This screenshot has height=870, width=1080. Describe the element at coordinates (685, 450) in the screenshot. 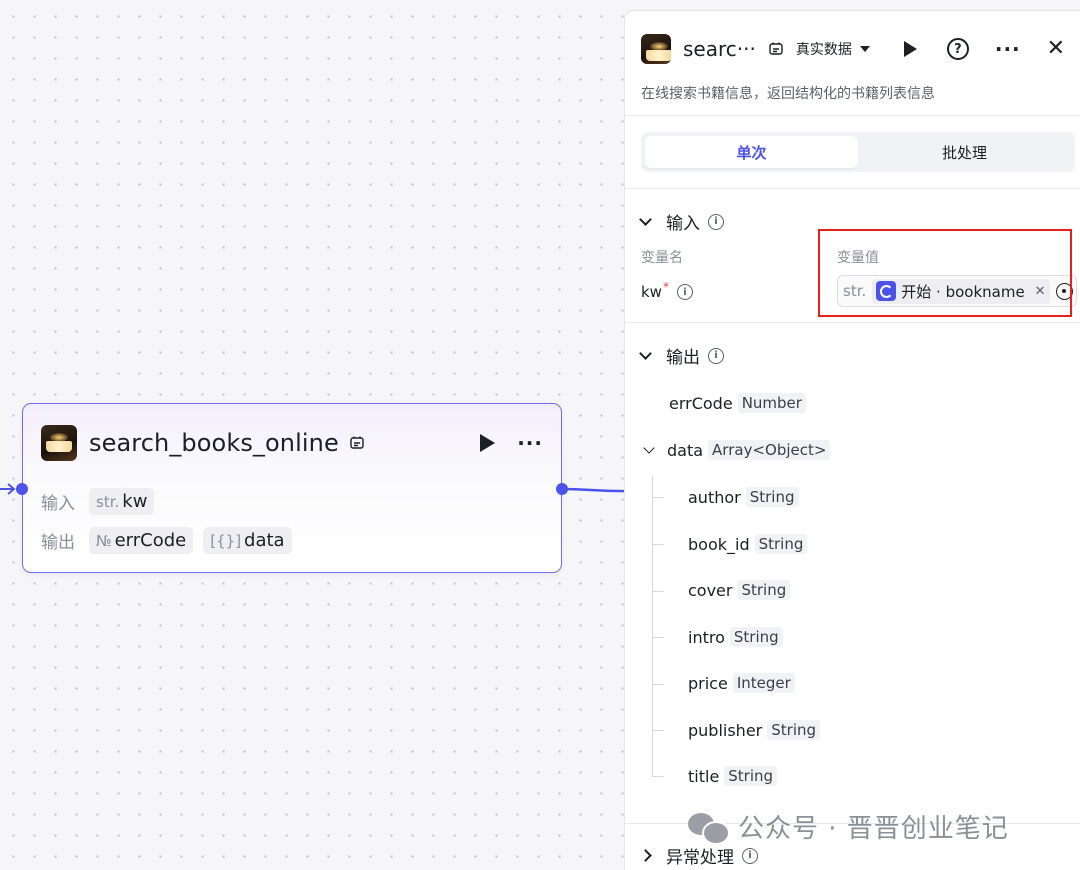

I see `output-name: data` at that location.